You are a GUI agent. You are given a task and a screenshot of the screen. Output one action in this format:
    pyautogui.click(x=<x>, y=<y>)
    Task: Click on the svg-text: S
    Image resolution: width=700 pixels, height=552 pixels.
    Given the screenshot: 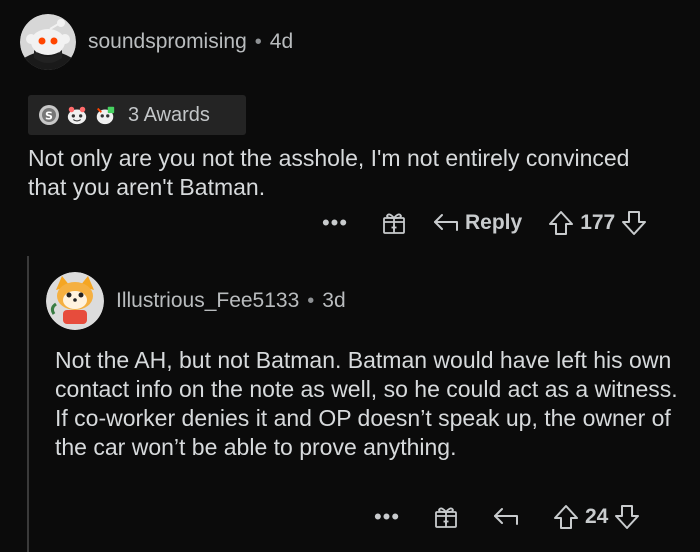 What is the action you would take?
    pyautogui.click(x=49, y=116)
    